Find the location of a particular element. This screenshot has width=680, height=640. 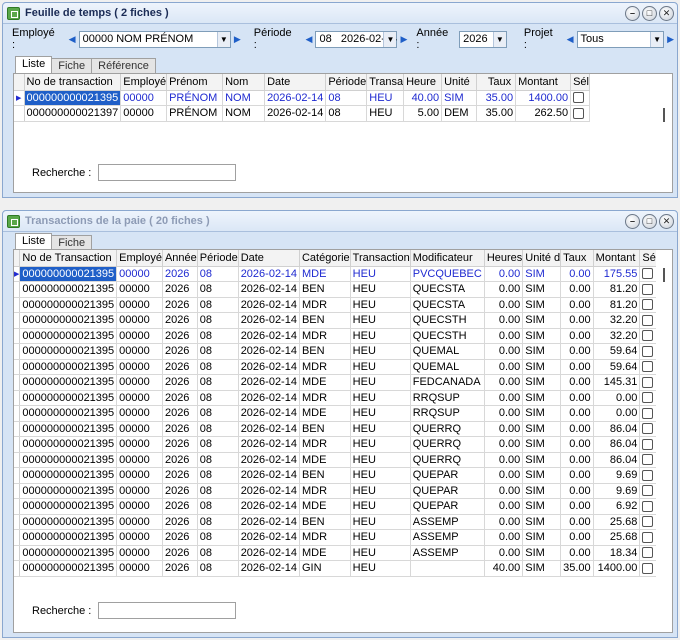

table-cell: GIN is located at coordinates (325, 568).